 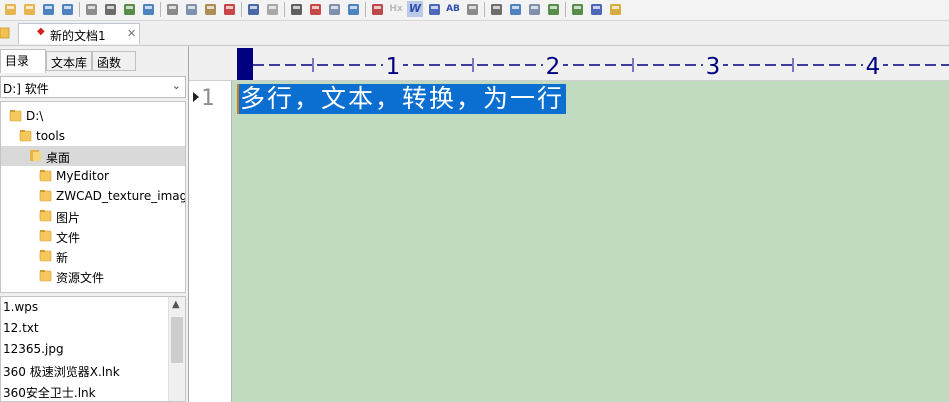 I want to click on tab-functions: 函数, so click(x=114, y=61).